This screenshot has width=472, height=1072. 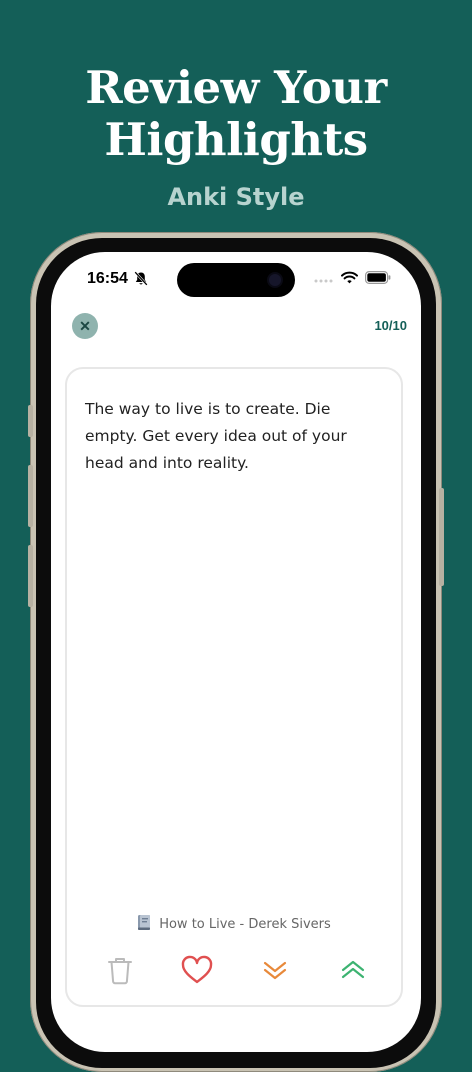 What do you see at coordinates (324, 280) in the screenshot?
I see `signal-dots-icon` at bounding box center [324, 280].